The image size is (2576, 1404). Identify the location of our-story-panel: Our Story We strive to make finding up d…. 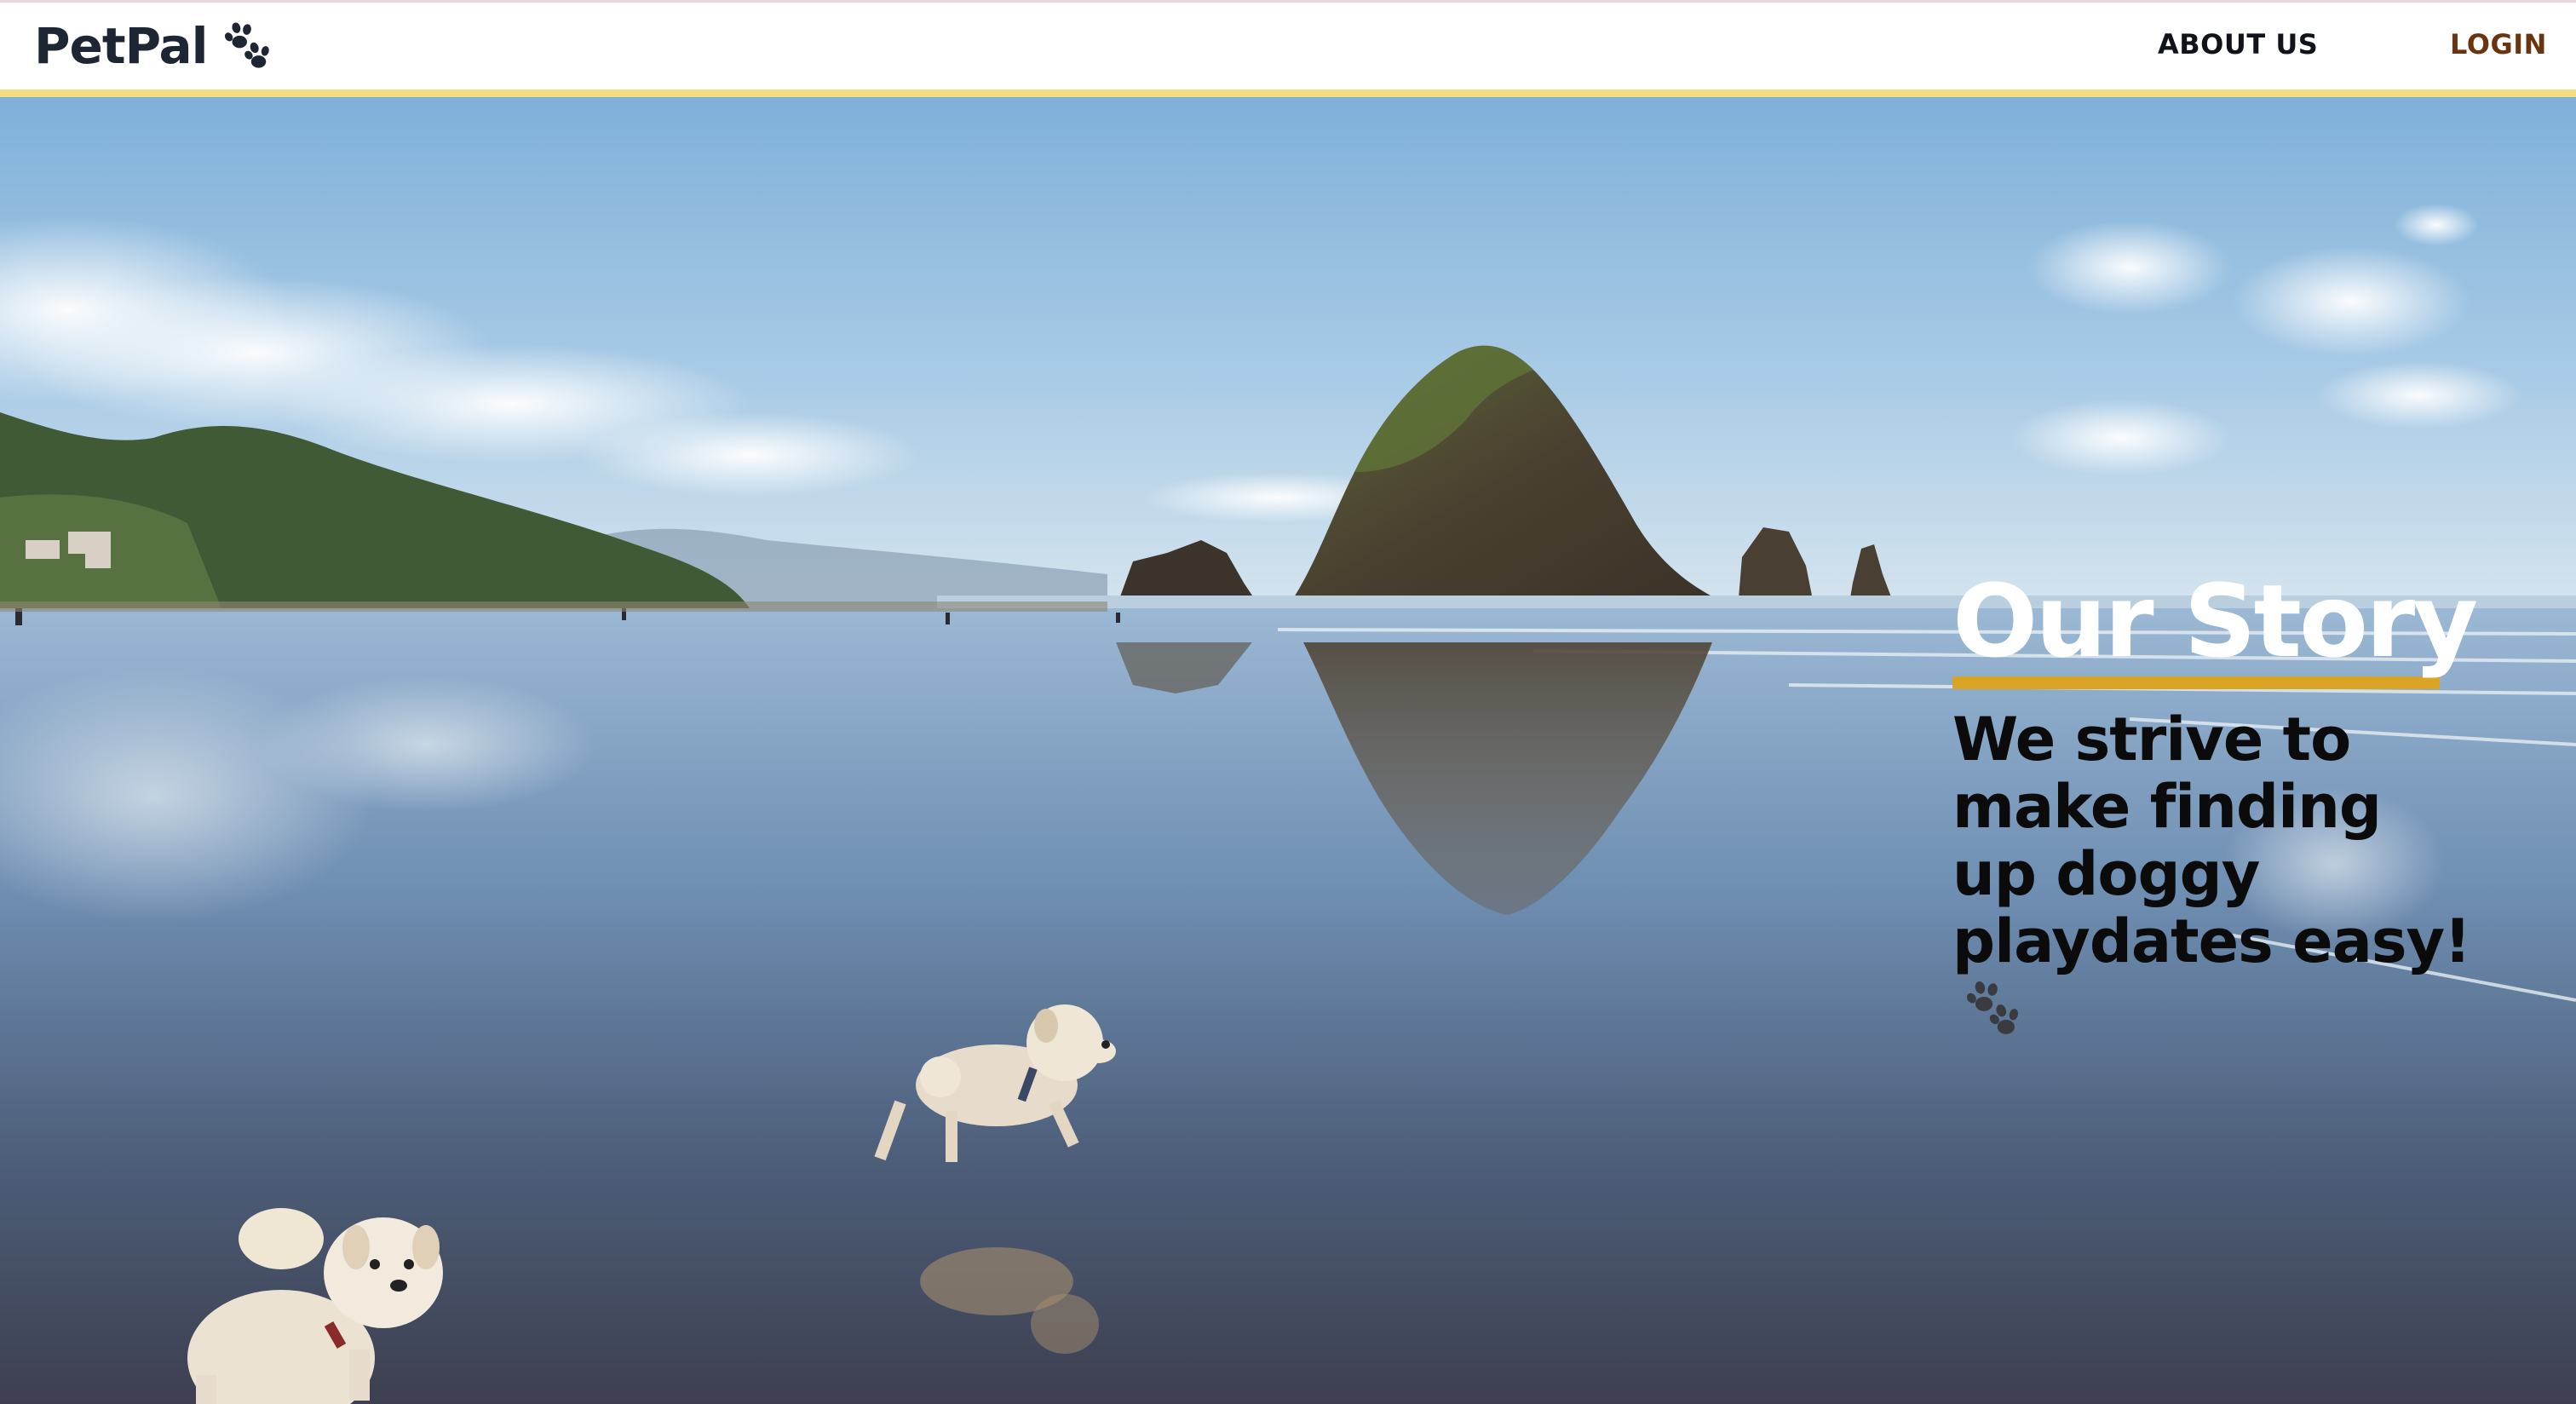
(2217, 804).